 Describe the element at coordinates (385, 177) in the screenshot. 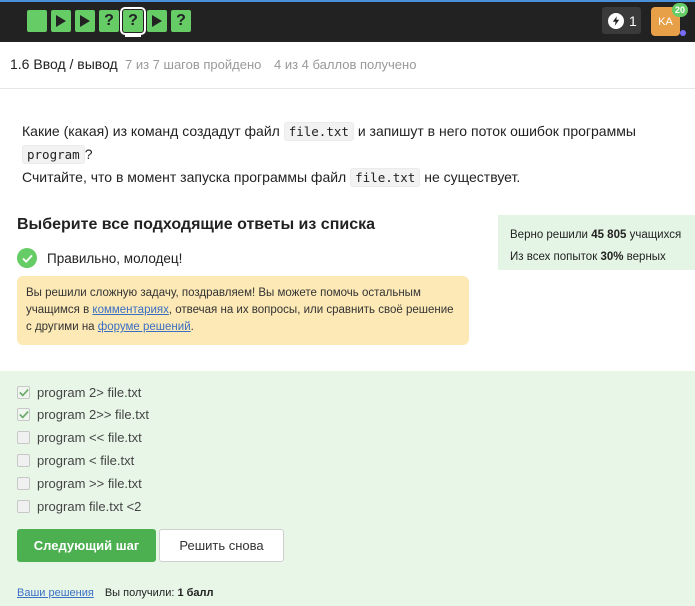

I see `code-file-txt-2: file.txt` at that location.